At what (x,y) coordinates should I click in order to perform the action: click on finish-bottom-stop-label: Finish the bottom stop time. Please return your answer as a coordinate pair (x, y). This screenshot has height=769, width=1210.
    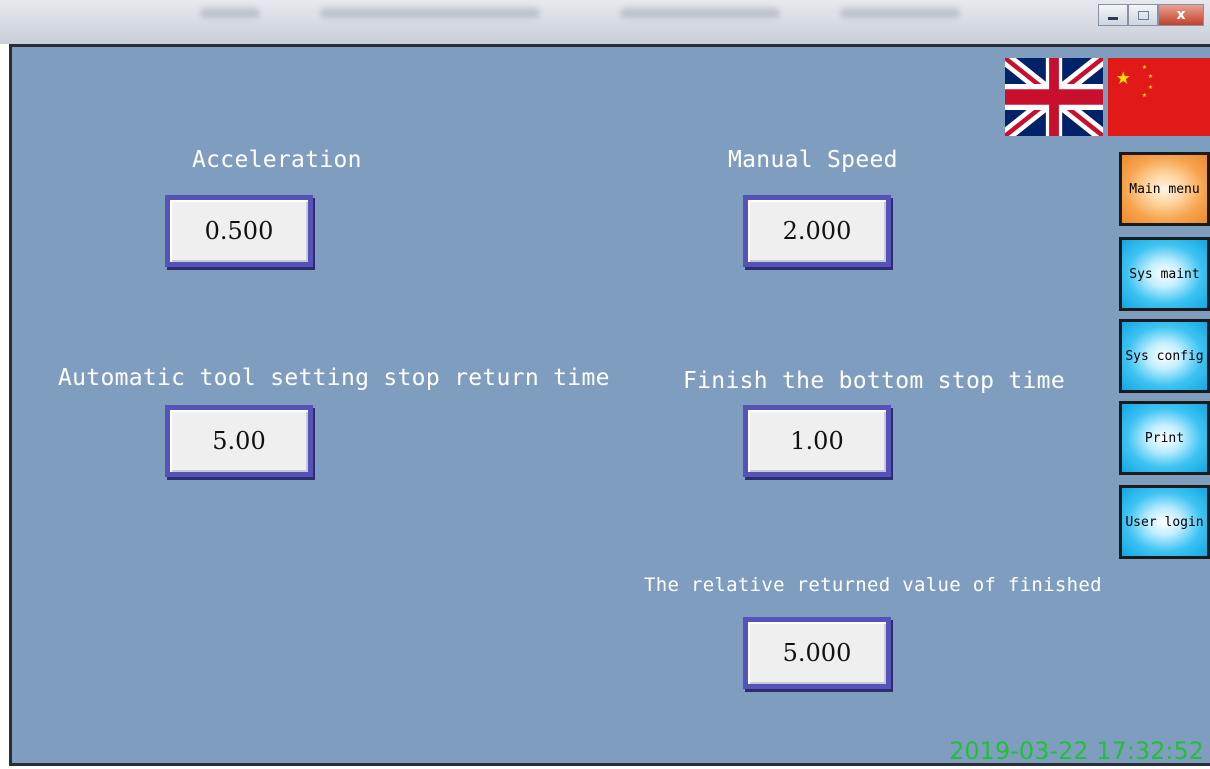
    Looking at the image, I should click on (874, 381).